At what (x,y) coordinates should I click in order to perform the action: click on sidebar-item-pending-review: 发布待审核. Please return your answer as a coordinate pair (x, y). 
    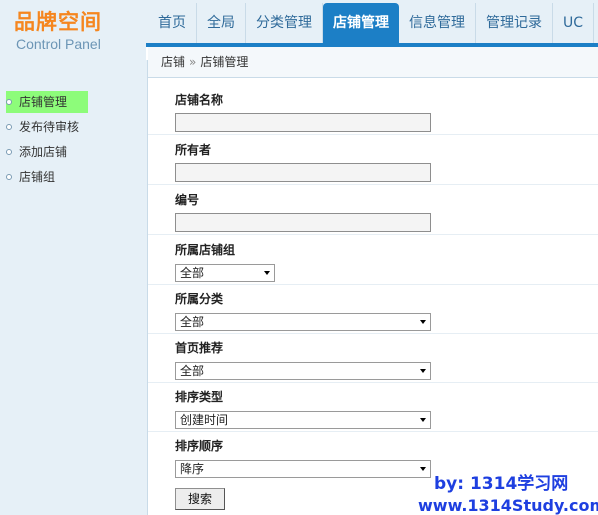
    Looking at the image, I should click on (42, 127).